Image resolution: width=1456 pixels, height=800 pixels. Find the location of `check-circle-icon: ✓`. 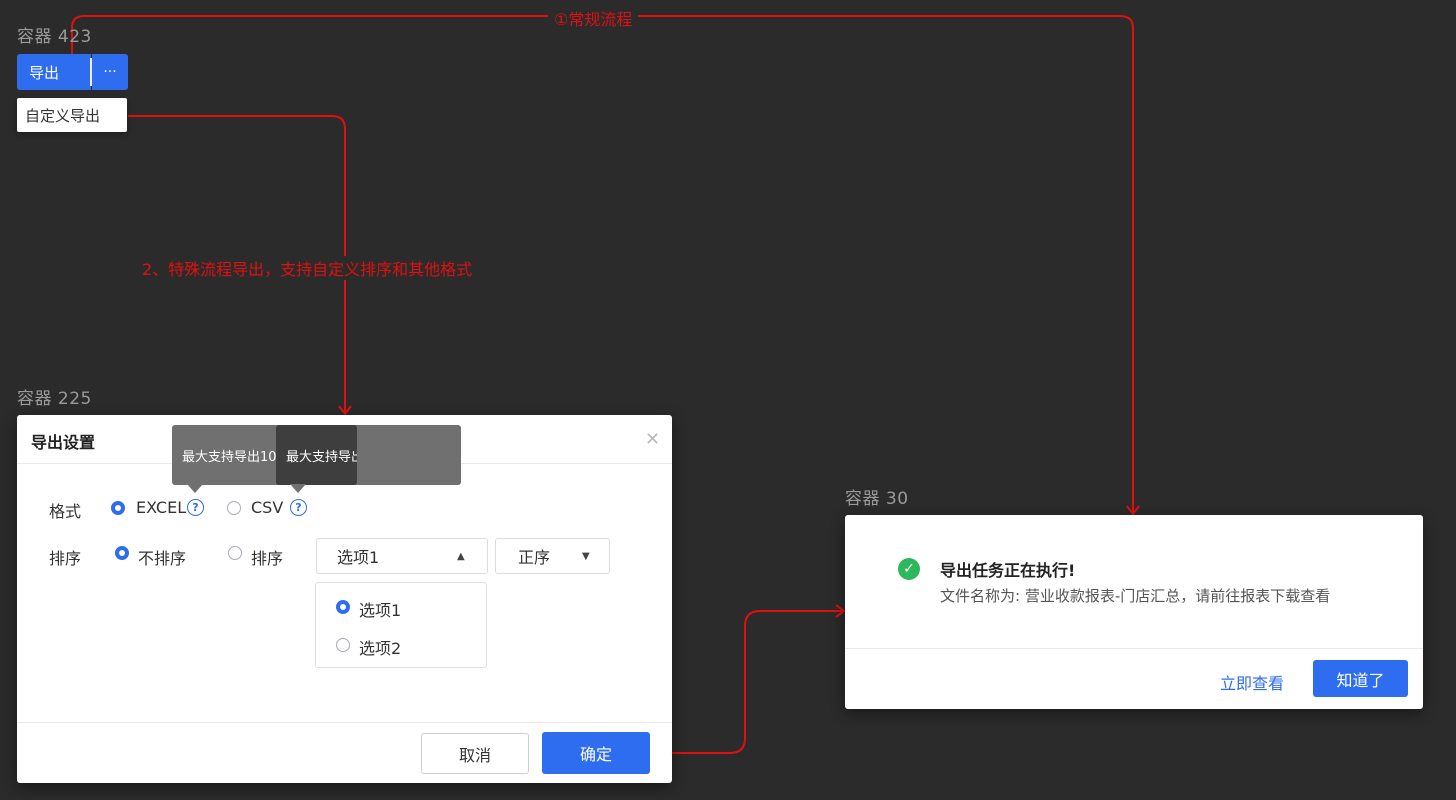

check-circle-icon: ✓ is located at coordinates (909, 569).